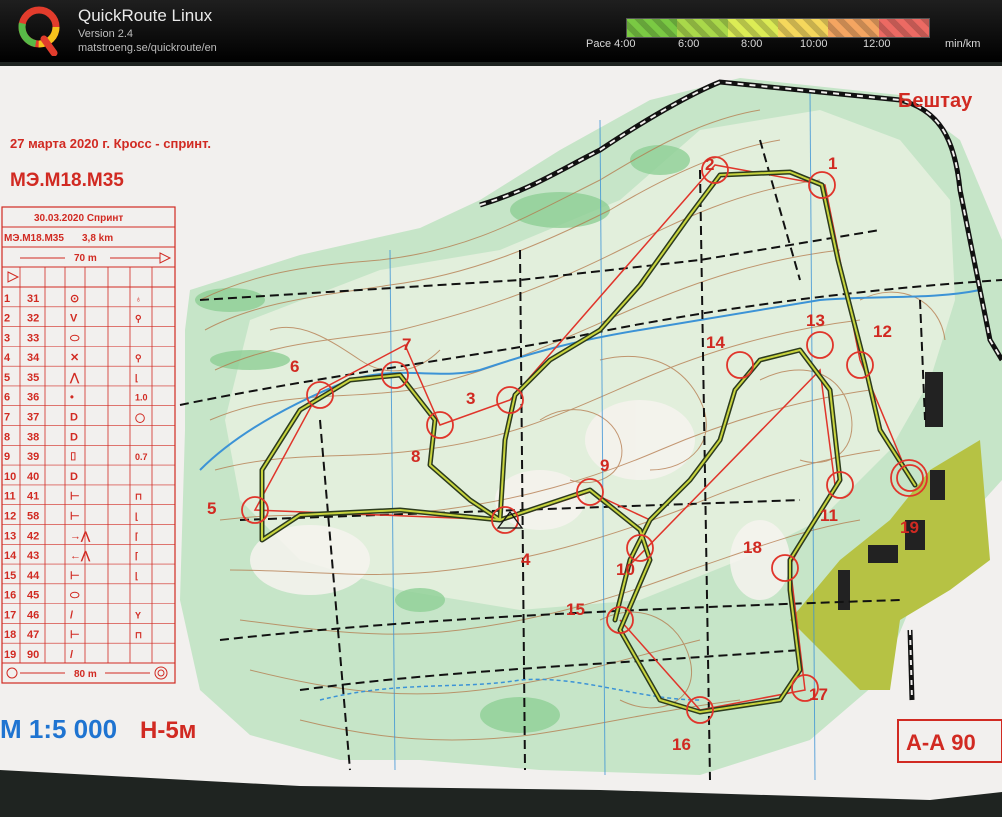  What do you see at coordinates (7, 437) in the screenshot?
I see `description-row-number: 8` at bounding box center [7, 437].